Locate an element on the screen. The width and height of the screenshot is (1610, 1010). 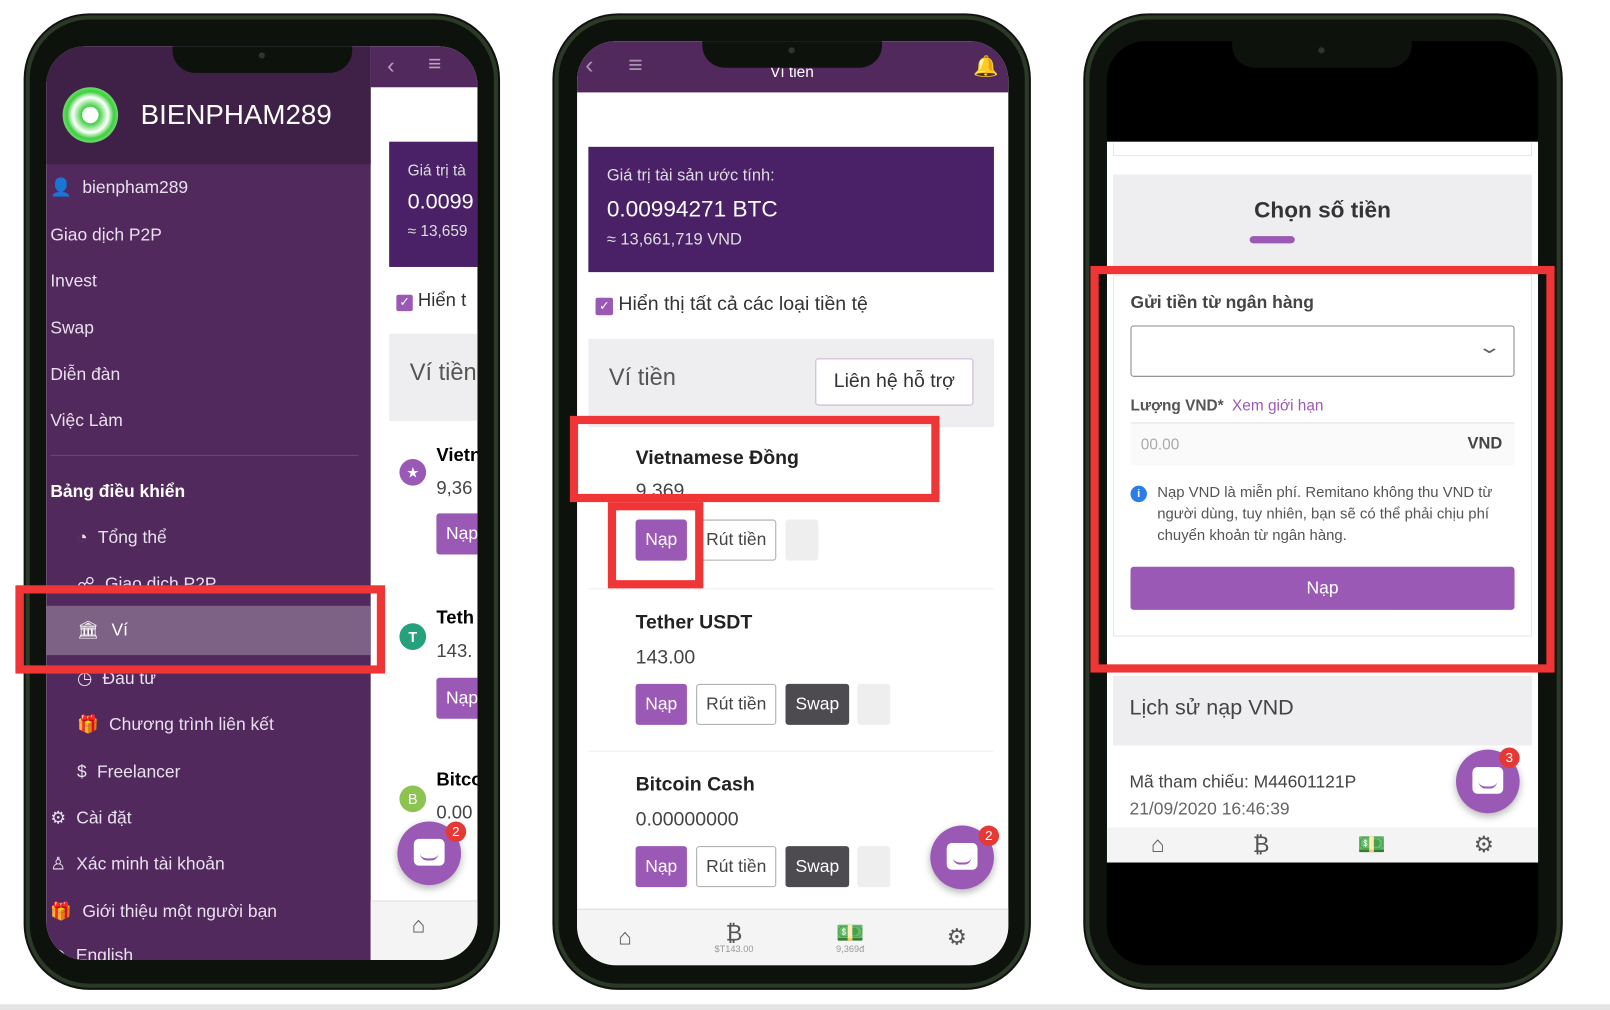
sidebar-item-settings: ⚙ Cài đặt is located at coordinates (90, 818).